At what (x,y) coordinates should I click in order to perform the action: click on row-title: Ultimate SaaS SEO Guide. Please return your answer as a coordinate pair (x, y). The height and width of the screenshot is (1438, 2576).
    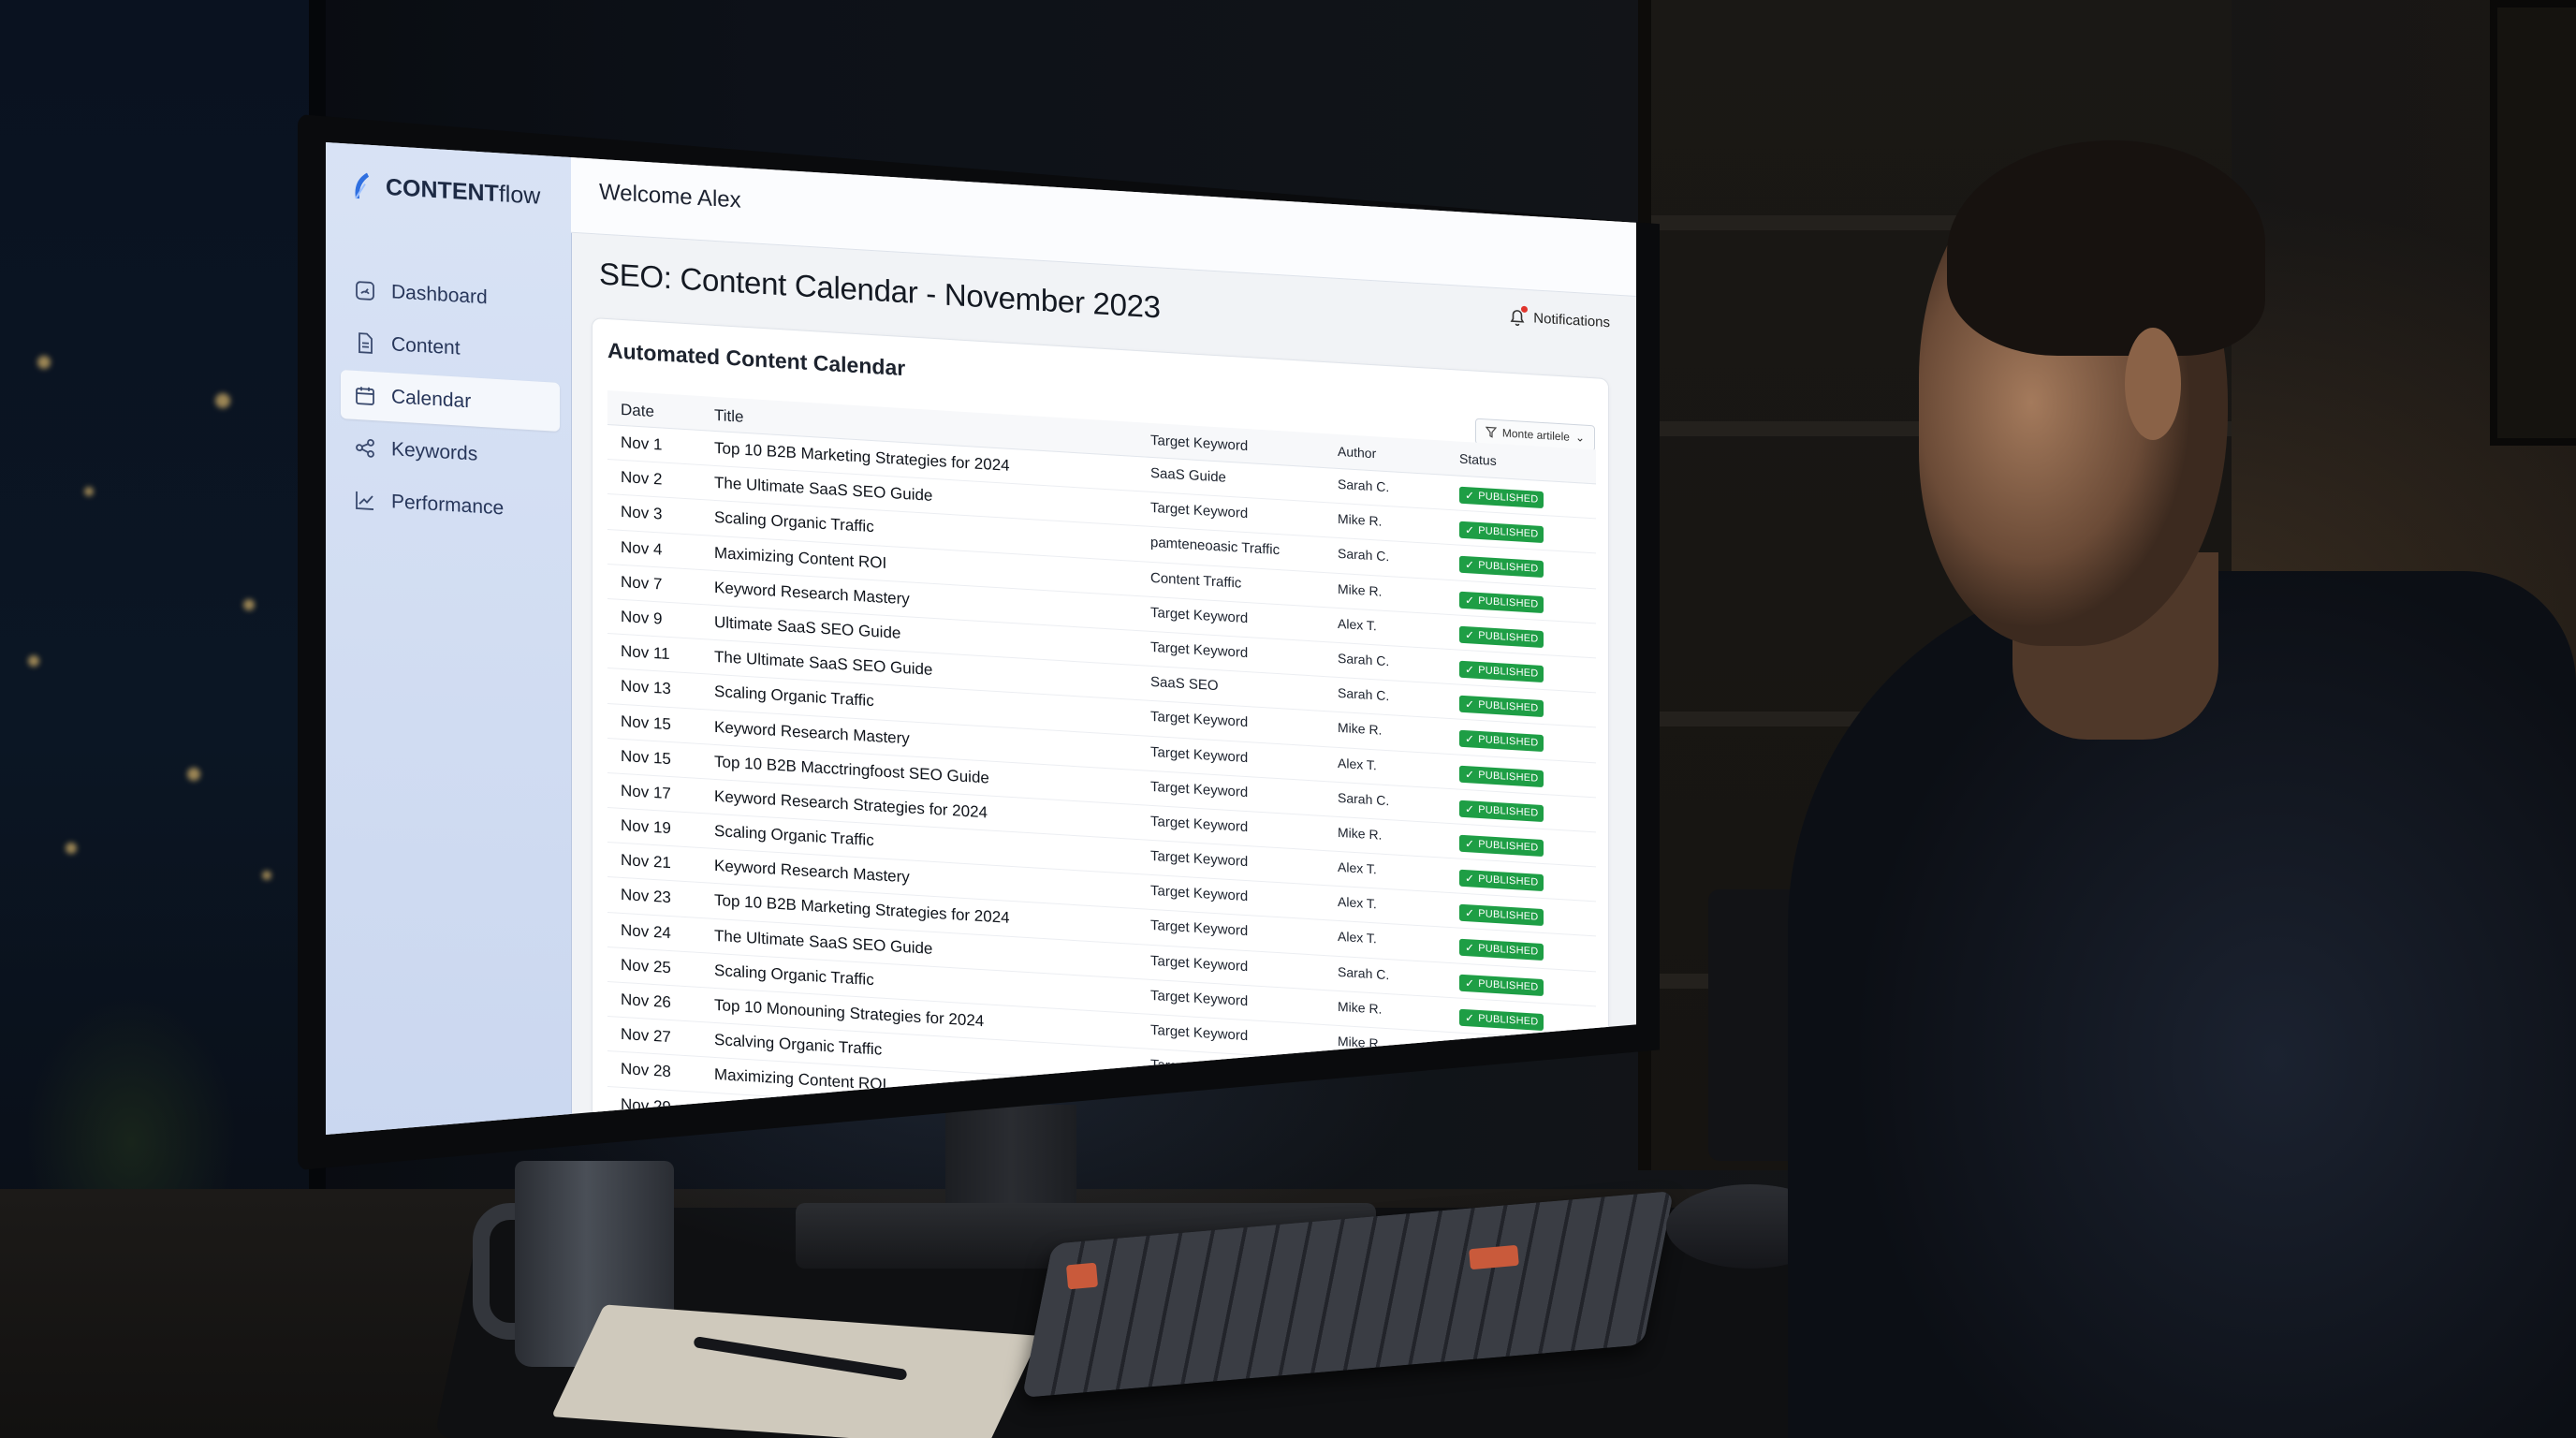
    Looking at the image, I should click on (807, 628).